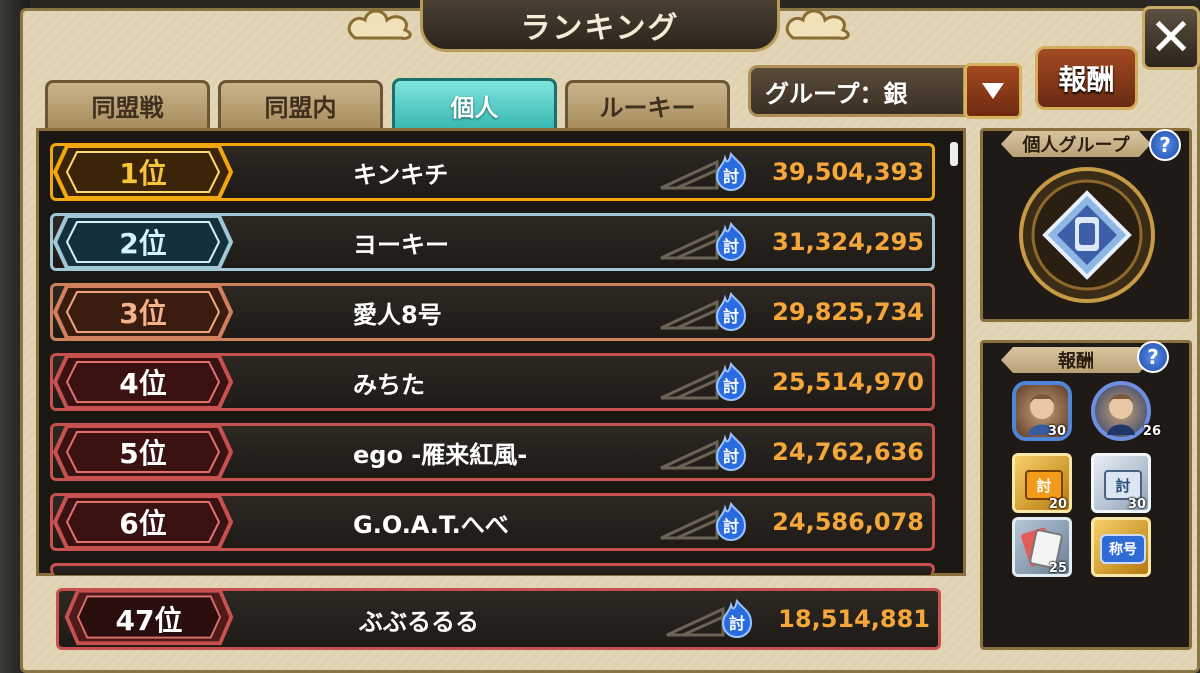 This screenshot has height=673, width=1200. I want to click on tab-alliance-internal: 同盟内, so click(300, 104).